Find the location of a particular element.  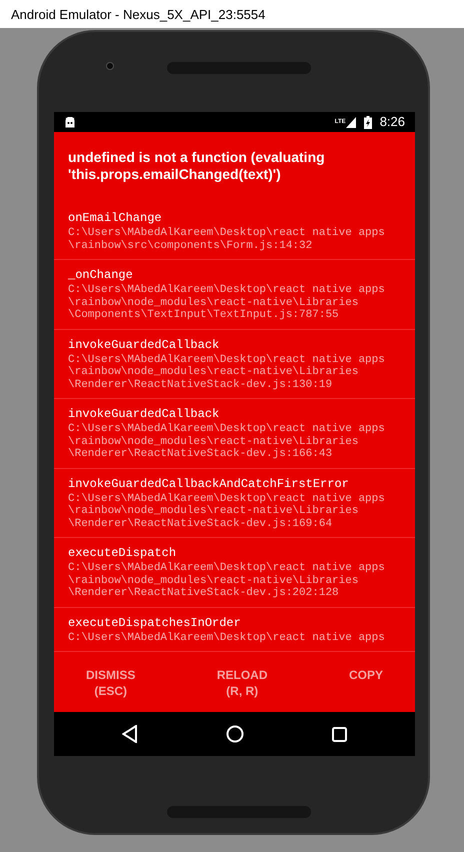

stack-frame-method: executeDispatchesInOrder is located at coordinates (155, 623).